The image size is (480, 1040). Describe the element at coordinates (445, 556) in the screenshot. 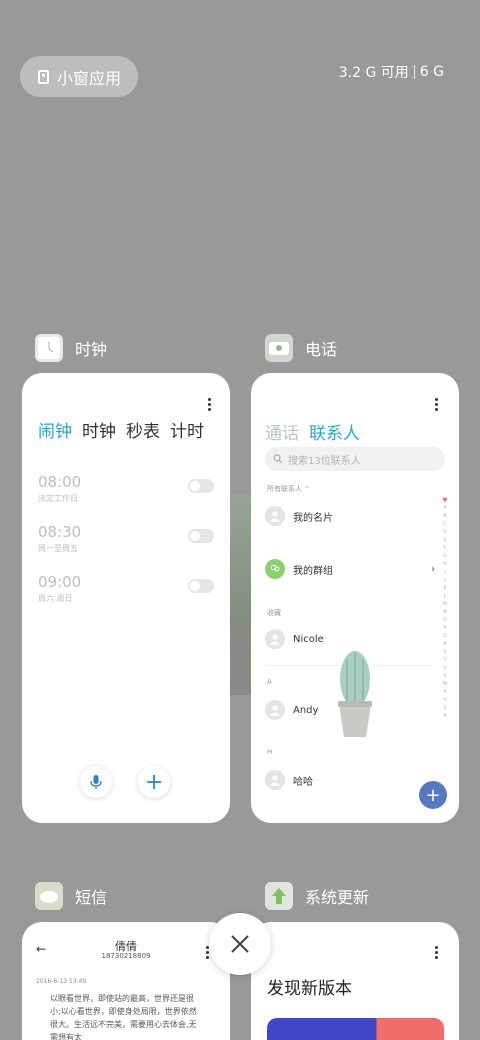

I see `index-letter: G` at that location.